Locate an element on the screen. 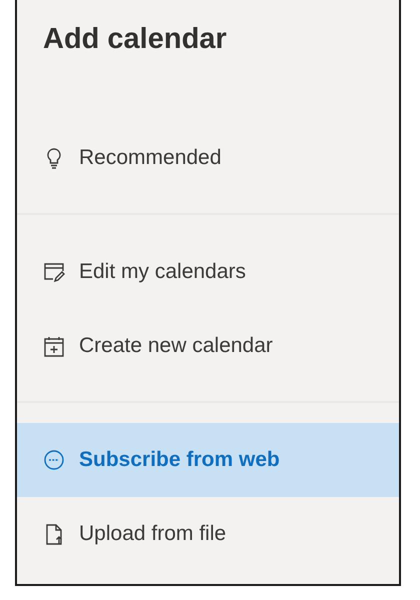 This screenshot has width=420, height=600. calendar-pencil-icon is located at coordinates (54, 272).